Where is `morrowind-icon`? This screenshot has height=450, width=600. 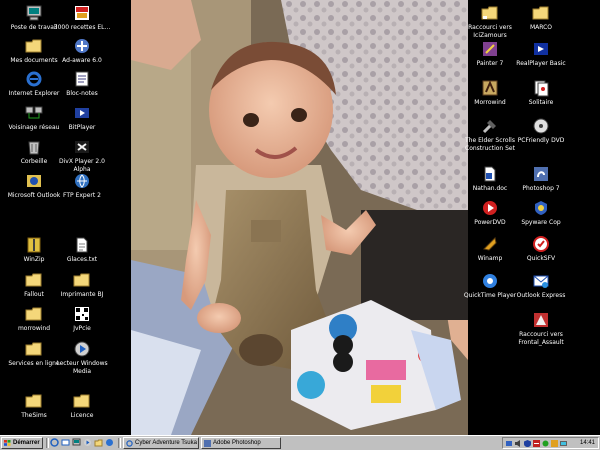
morrowind-icon is located at coordinates (490, 88).